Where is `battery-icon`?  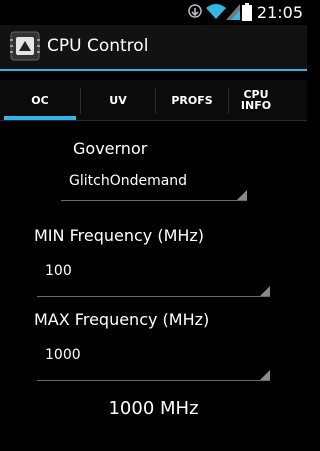 battery-icon is located at coordinates (247, 14).